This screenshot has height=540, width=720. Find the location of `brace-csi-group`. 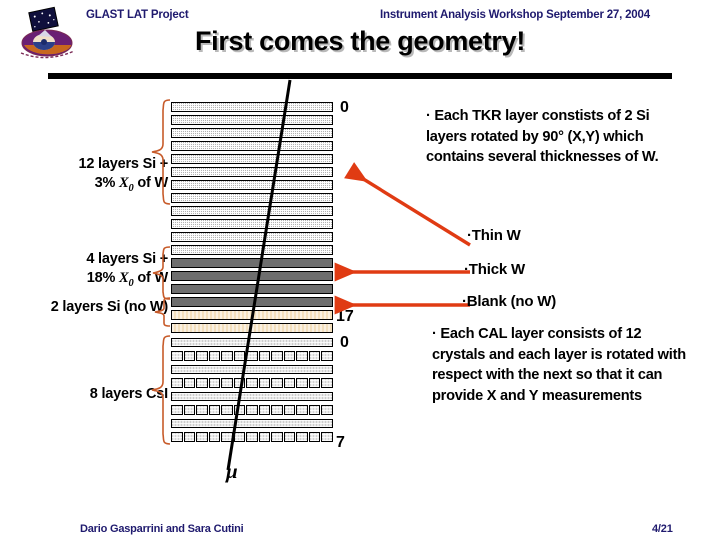

brace-csi-group is located at coordinates (160, 390).